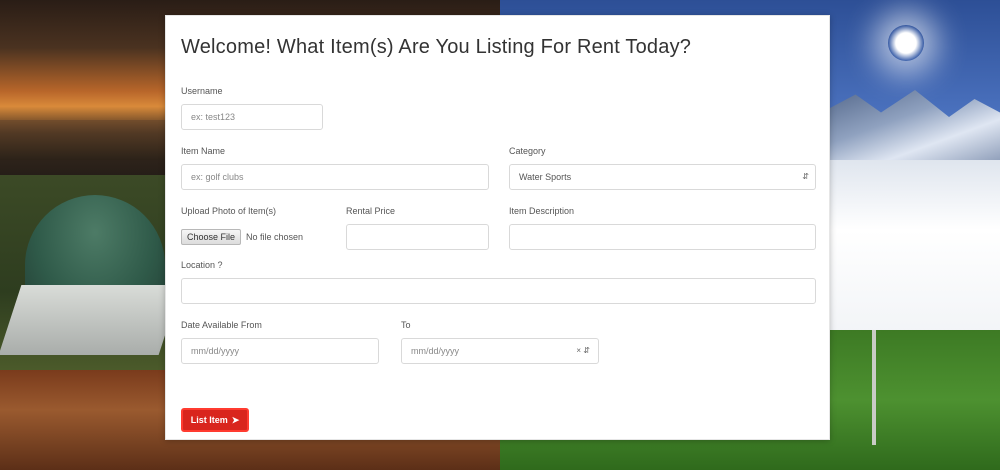 The height and width of the screenshot is (470, 1000). What do you see at coordinates (906, 43) in the screenshot?
I see `sun-glare` at bounding box center [906, 43].